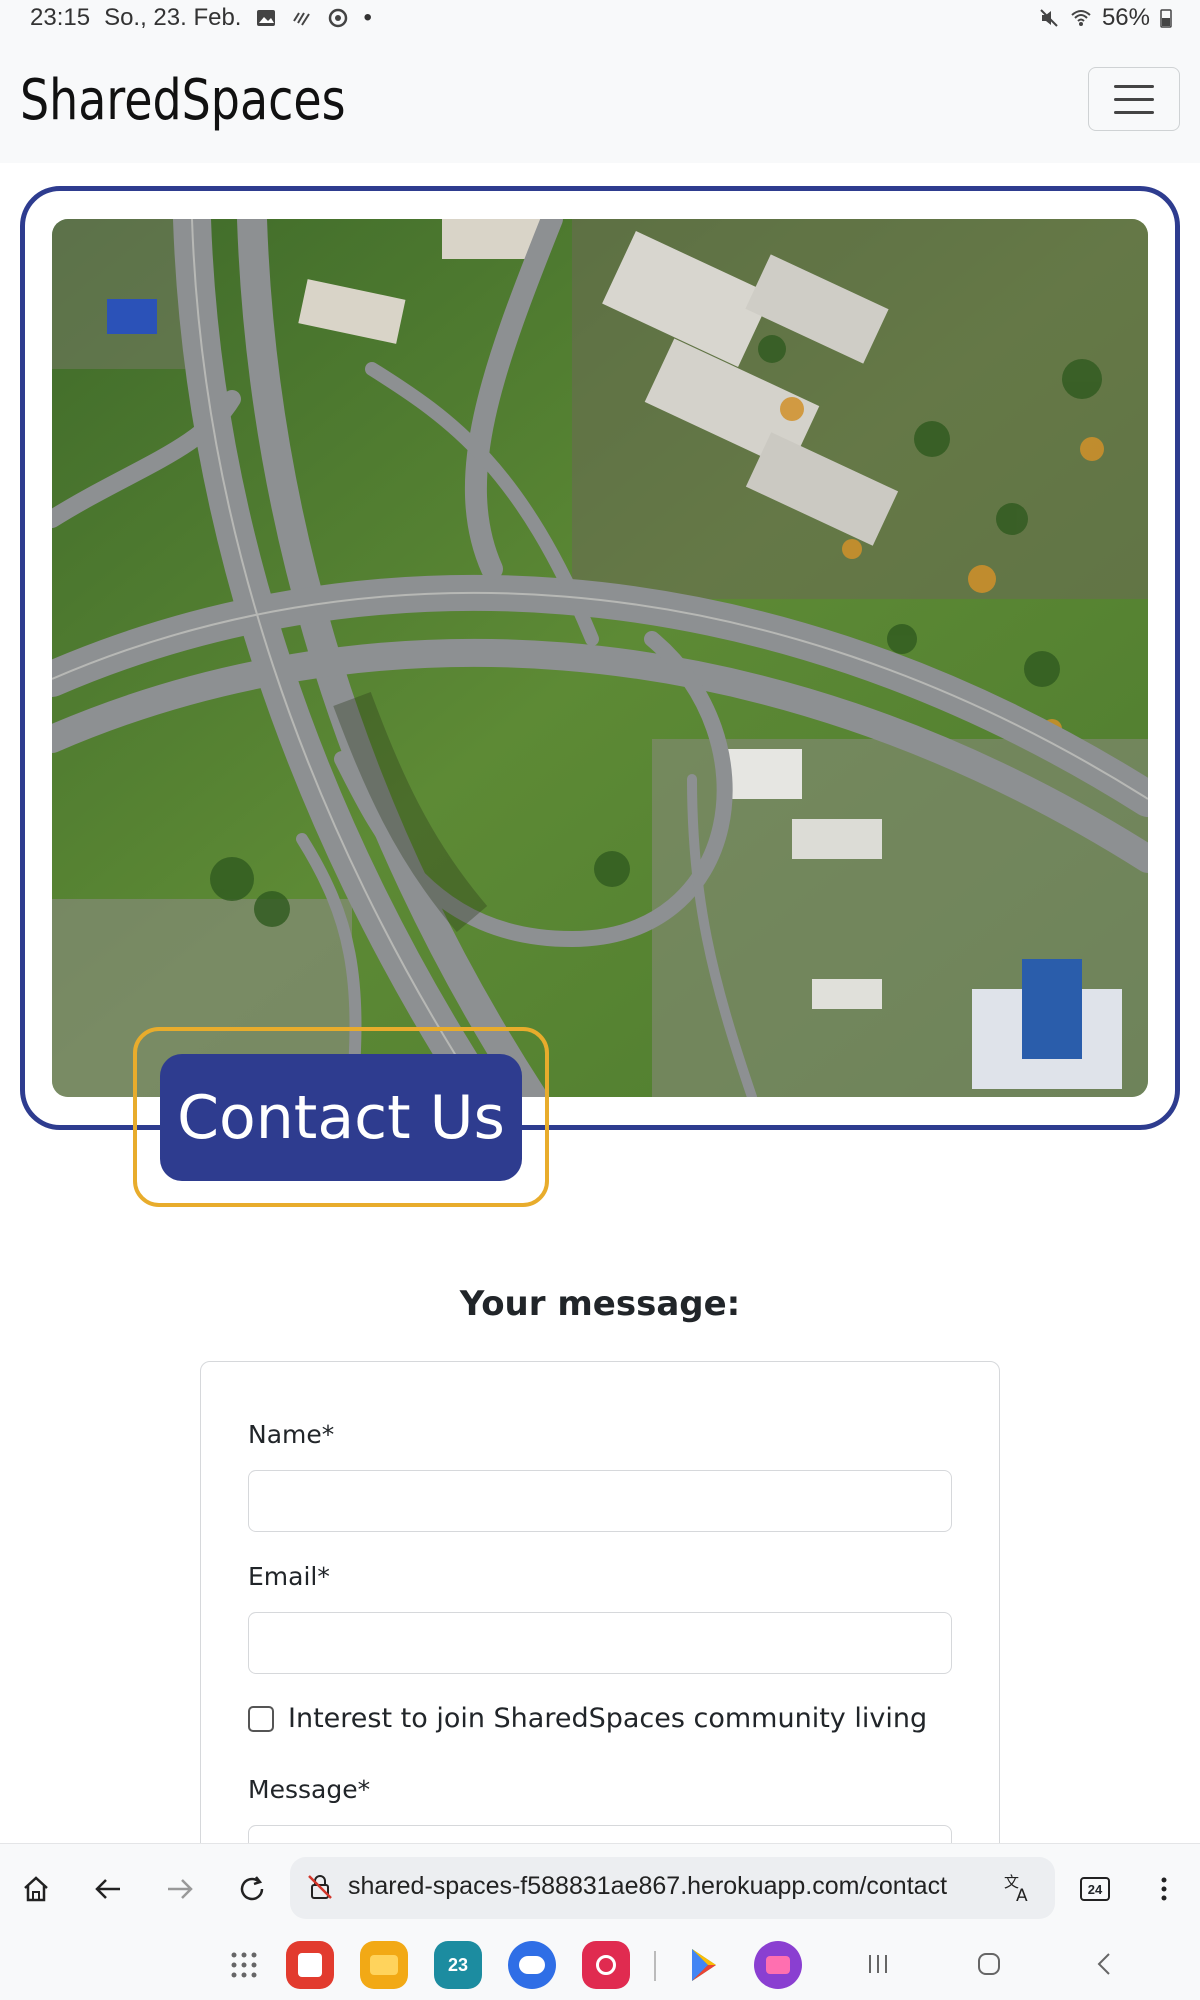  What do you see at coordinates (252, 1889) in the screenshot?
I see `reload-icon` at bounding box center [252, 1889].